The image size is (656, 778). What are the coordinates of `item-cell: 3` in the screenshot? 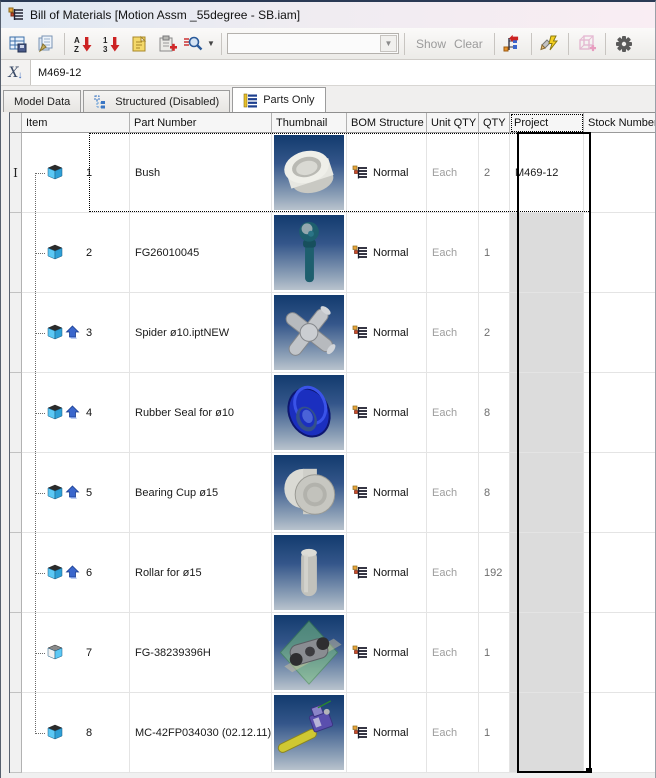 It's located at (76, 333).